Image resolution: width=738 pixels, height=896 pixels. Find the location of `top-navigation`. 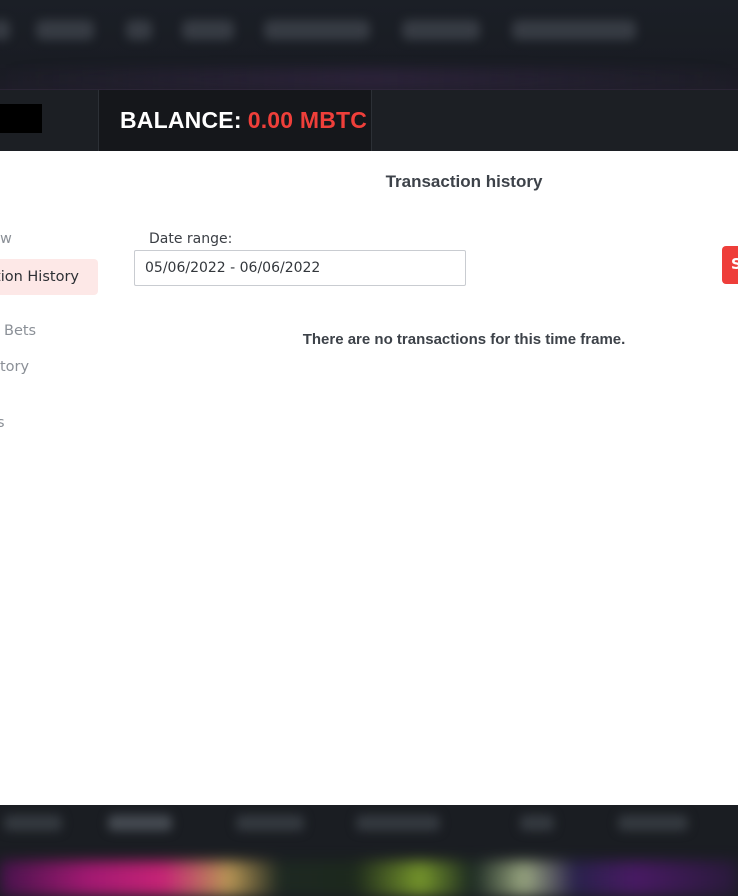

top-navigation is located at coordinates (369, 45).